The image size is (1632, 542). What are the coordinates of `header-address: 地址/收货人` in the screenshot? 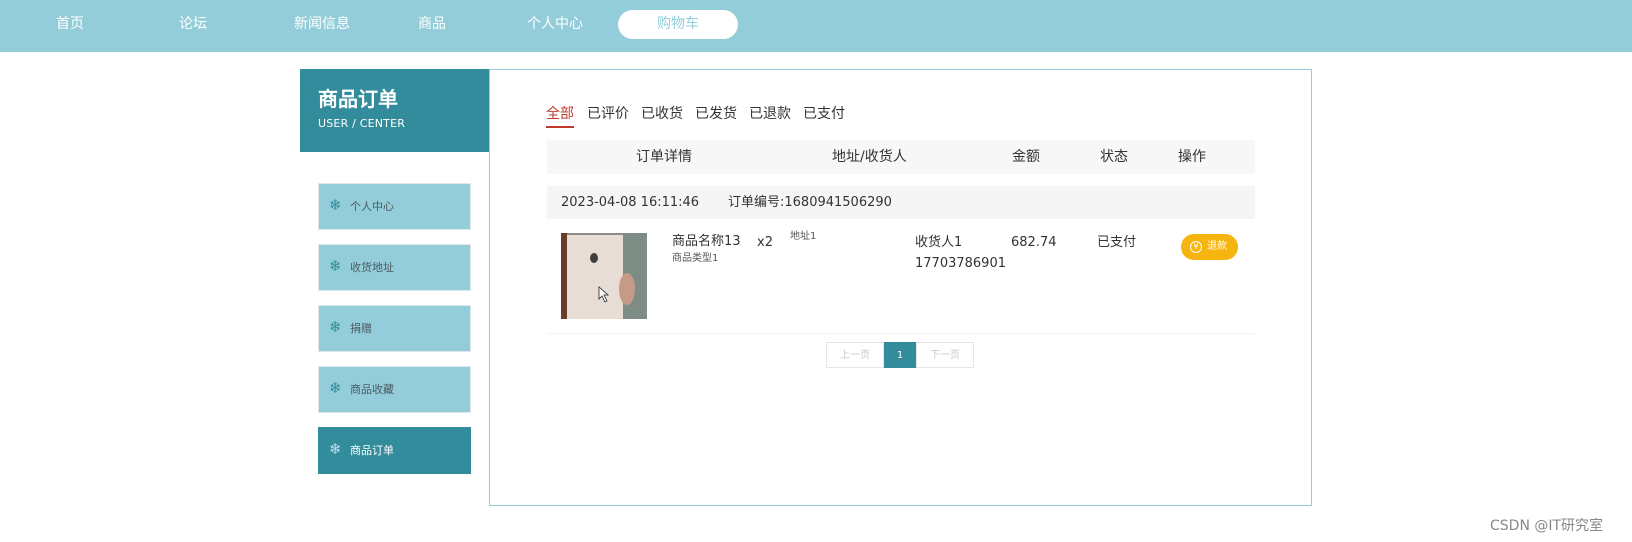 It's located at (869, 157).